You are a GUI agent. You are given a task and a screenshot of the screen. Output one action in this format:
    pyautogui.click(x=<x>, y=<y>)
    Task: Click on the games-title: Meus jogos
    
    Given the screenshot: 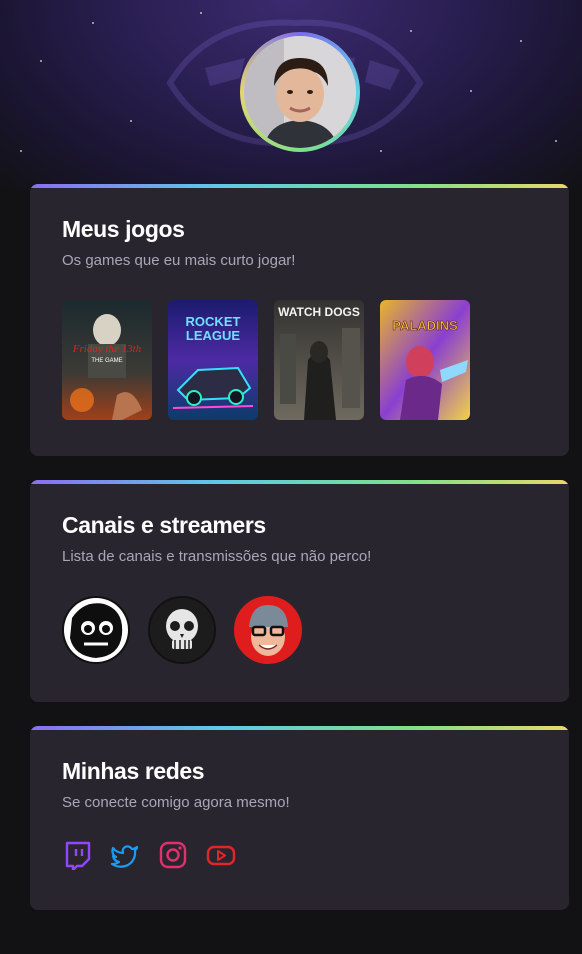 What is the action you would take?
    pyautogui.click(x=123, y=229)
    